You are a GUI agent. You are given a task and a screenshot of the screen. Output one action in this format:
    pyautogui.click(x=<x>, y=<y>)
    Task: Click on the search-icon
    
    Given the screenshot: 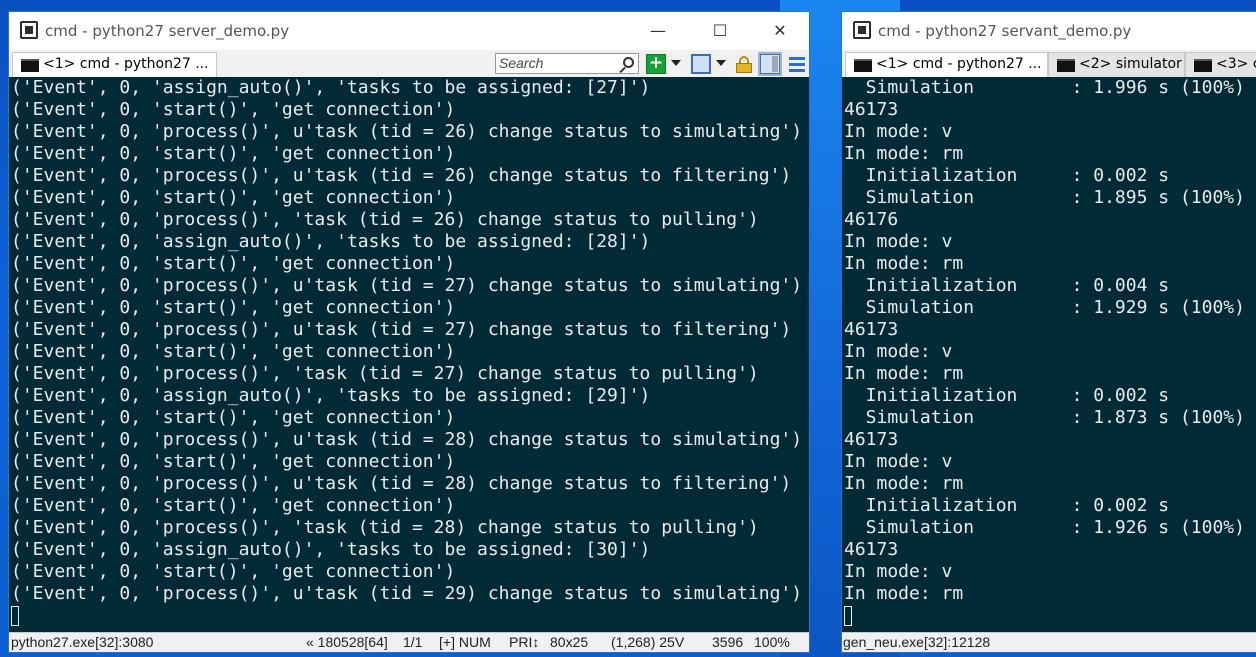 What is the action you would take?
    pyautogui.click(x=628, y=62)
    